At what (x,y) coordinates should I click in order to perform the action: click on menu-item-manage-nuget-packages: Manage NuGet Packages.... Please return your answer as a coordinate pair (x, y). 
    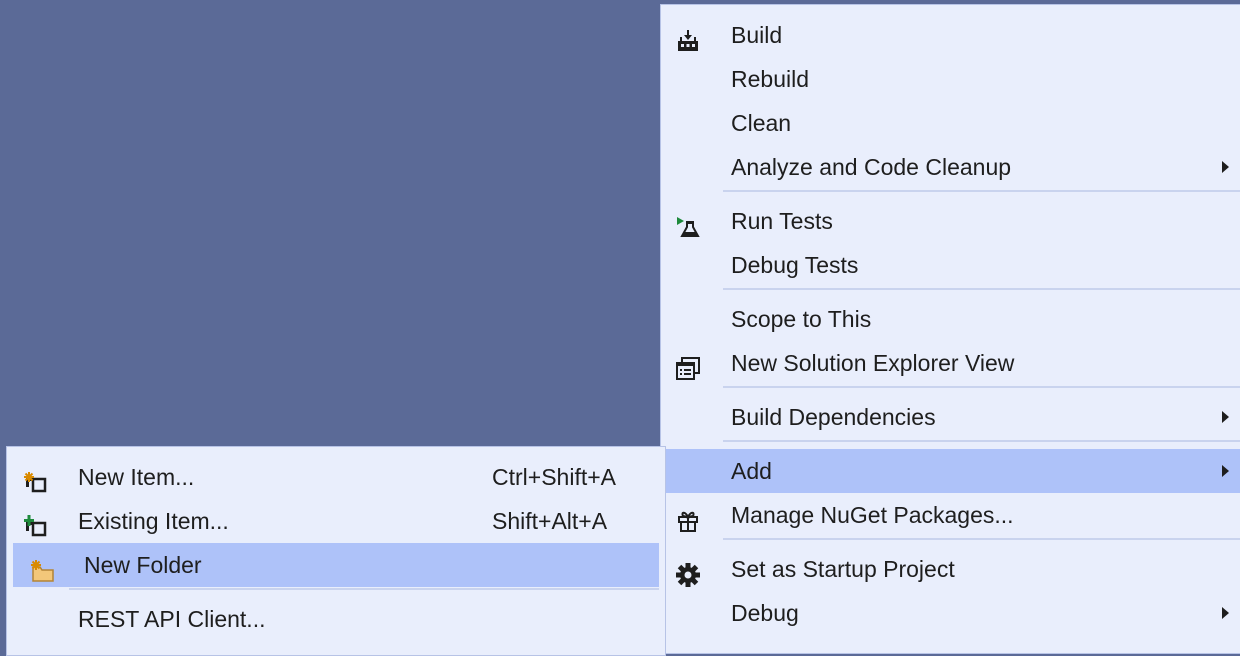
    Looking at the image, I should click on (950, 515).